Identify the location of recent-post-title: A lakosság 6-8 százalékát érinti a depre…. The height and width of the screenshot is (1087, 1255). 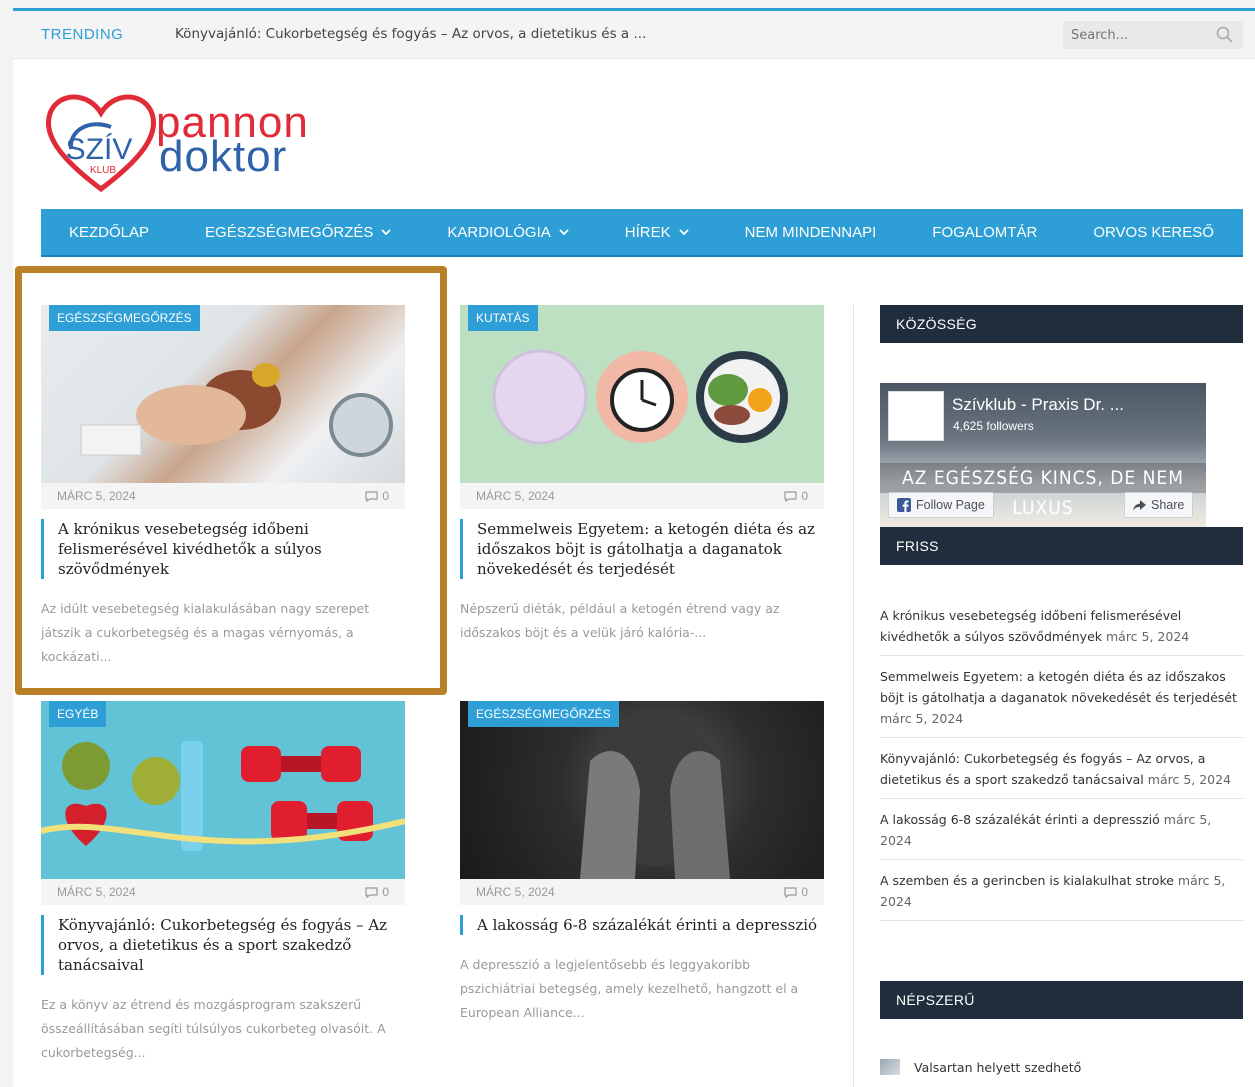
(1020, 819).